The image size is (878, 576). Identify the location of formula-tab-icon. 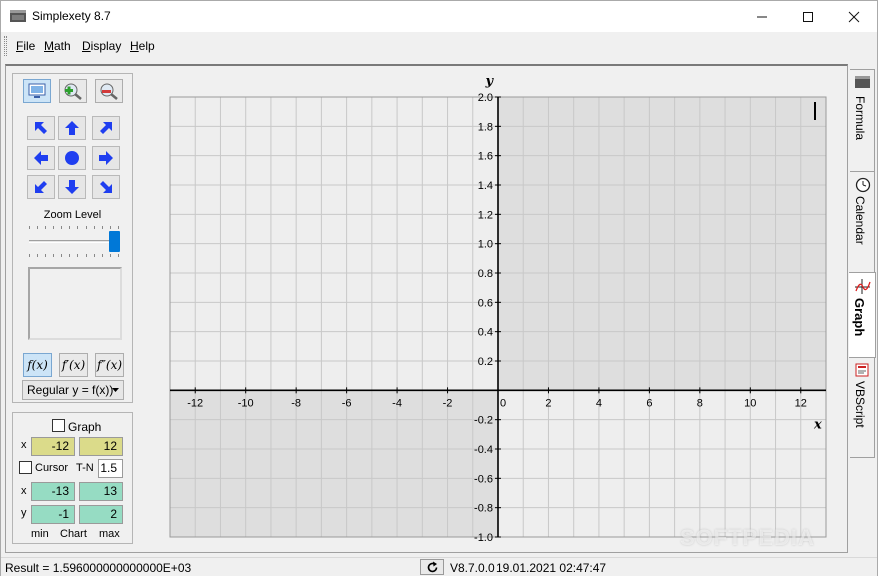
(862, 82).